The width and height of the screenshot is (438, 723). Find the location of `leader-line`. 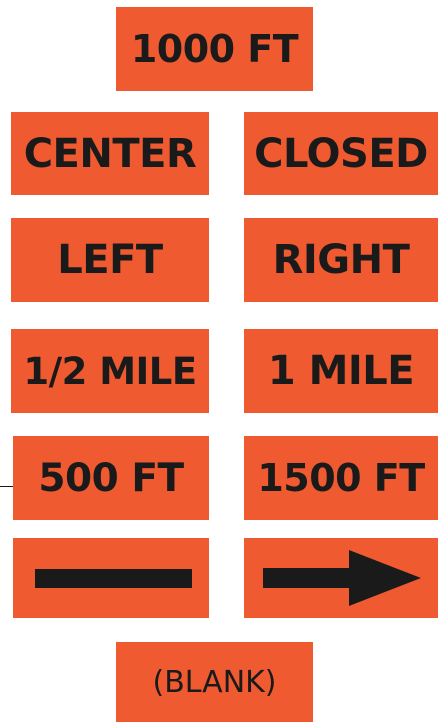

leader-line is located at coordinates (6, 486).